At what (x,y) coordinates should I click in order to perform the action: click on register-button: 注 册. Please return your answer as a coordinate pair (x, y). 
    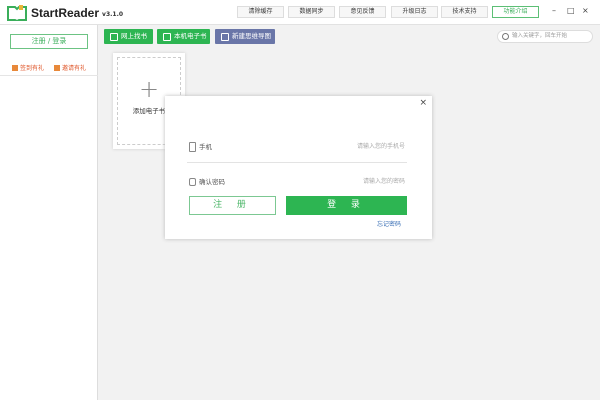
    Looking at the image, I should click on (232, 205).